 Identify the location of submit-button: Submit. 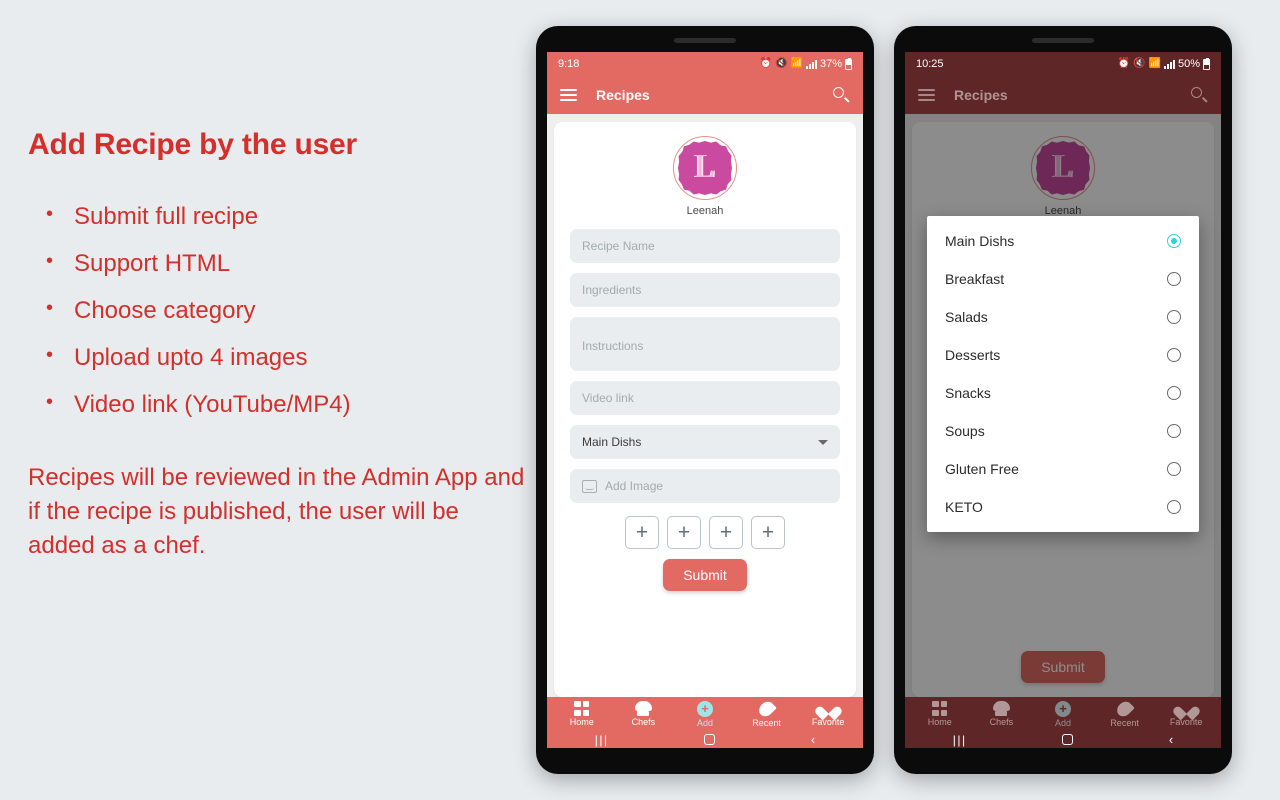
(705, 575).